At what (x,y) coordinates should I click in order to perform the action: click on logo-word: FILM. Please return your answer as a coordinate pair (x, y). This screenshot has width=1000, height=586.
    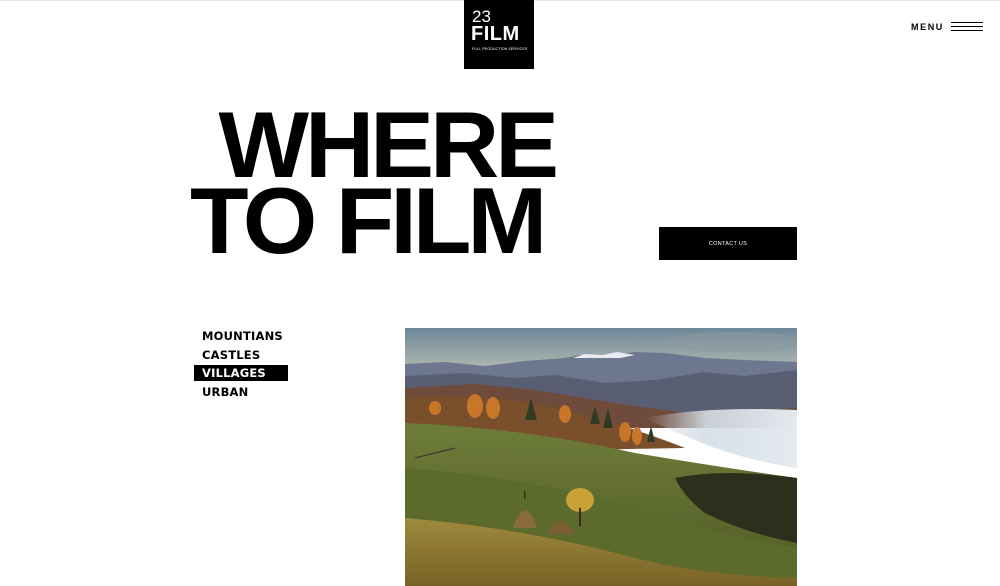
    Looking at the image, I should click on (495, 34).